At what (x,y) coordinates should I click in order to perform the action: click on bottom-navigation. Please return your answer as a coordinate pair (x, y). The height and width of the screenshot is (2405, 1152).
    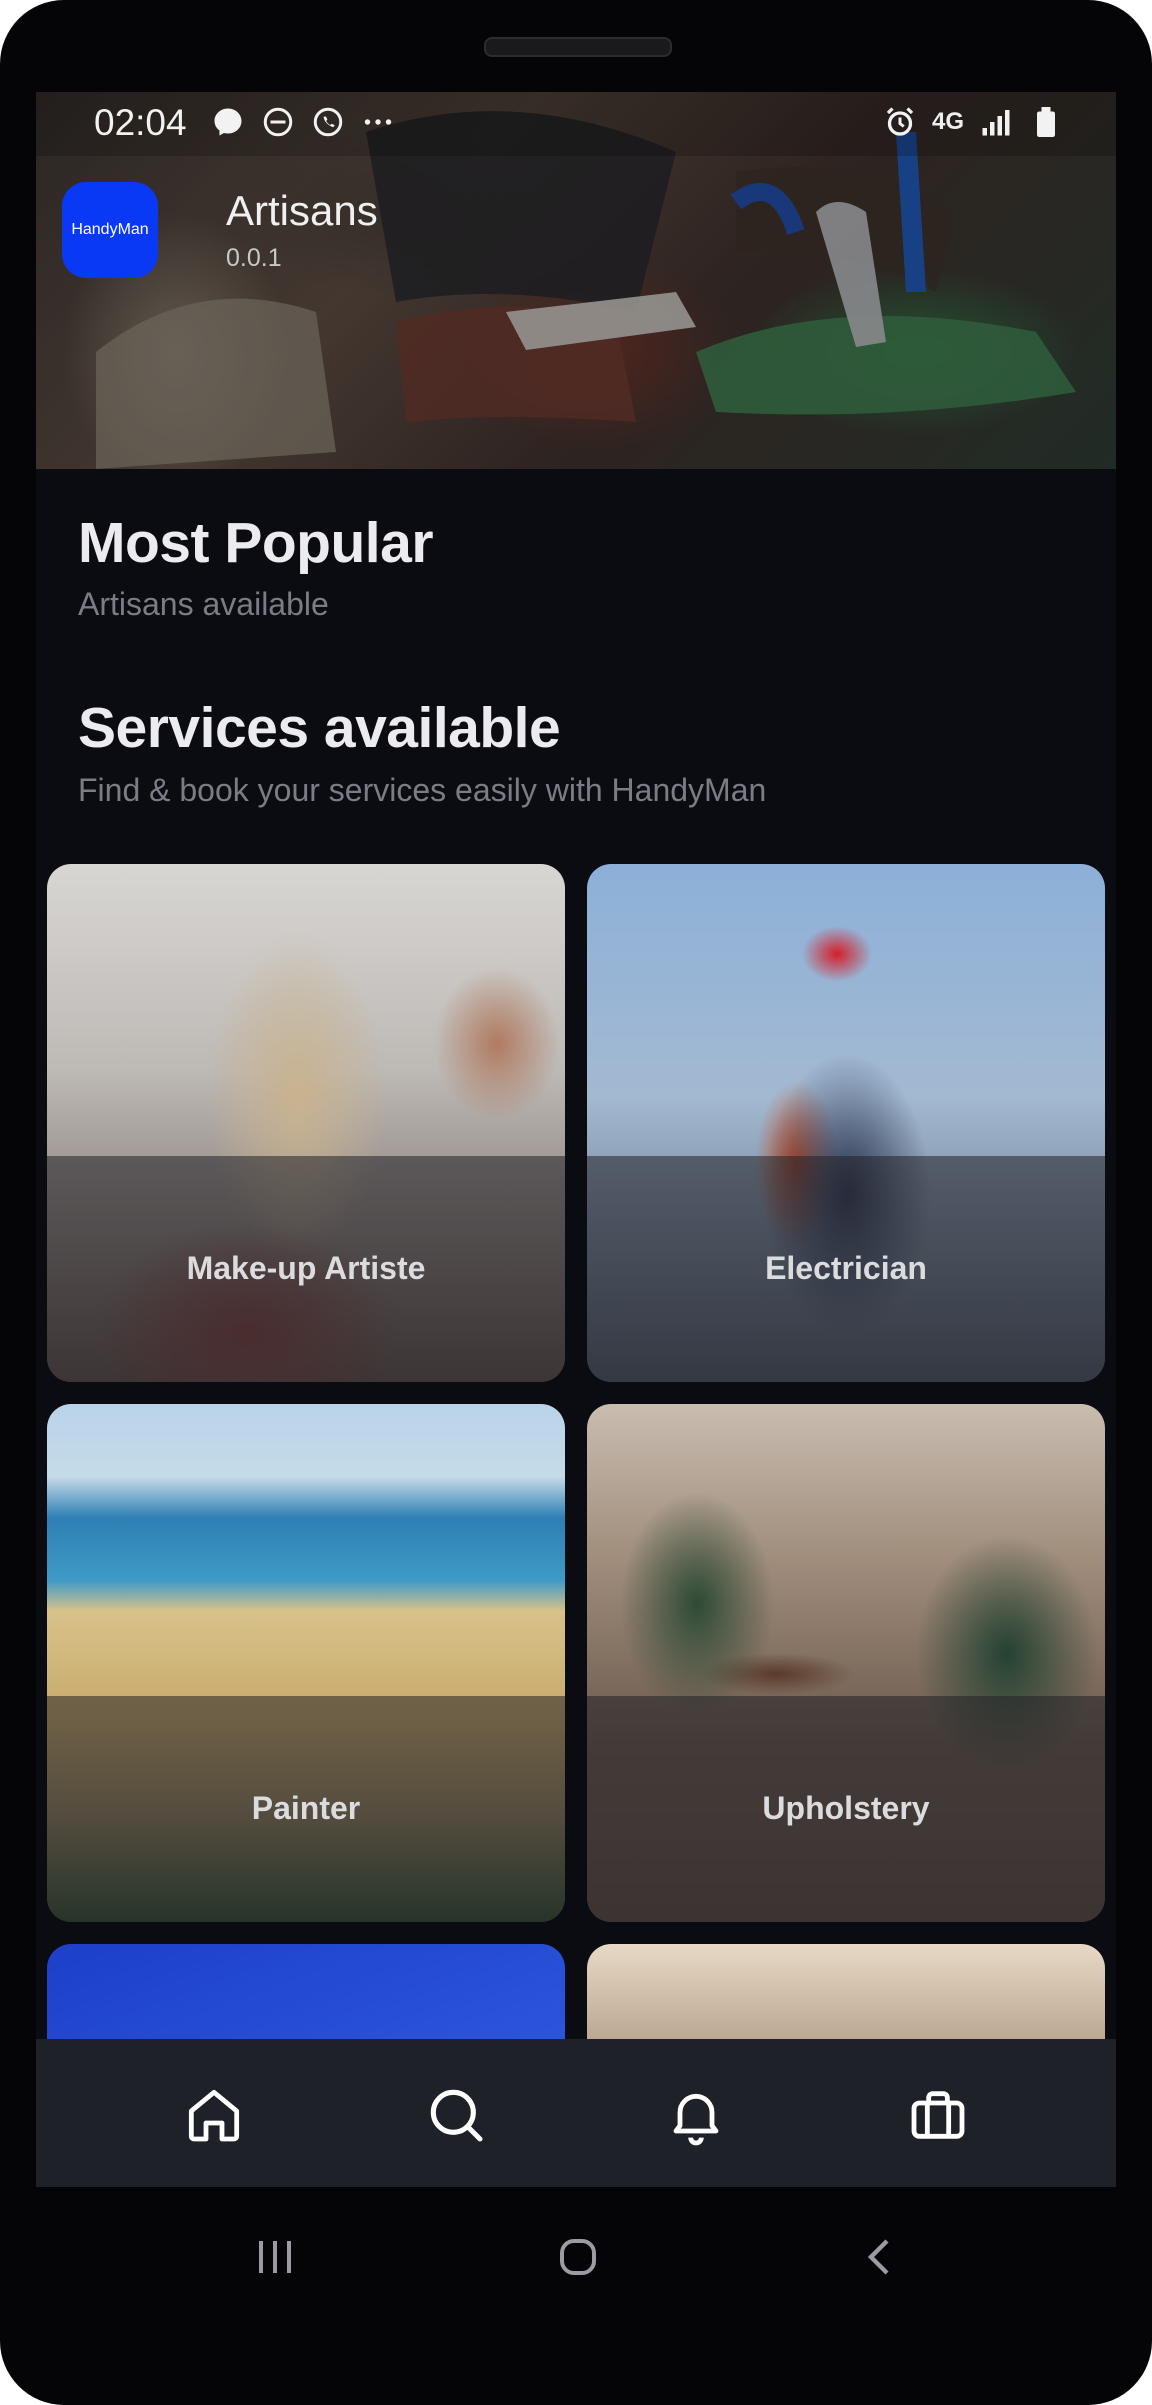
    Looking at the image, I should click on (576, 2113).